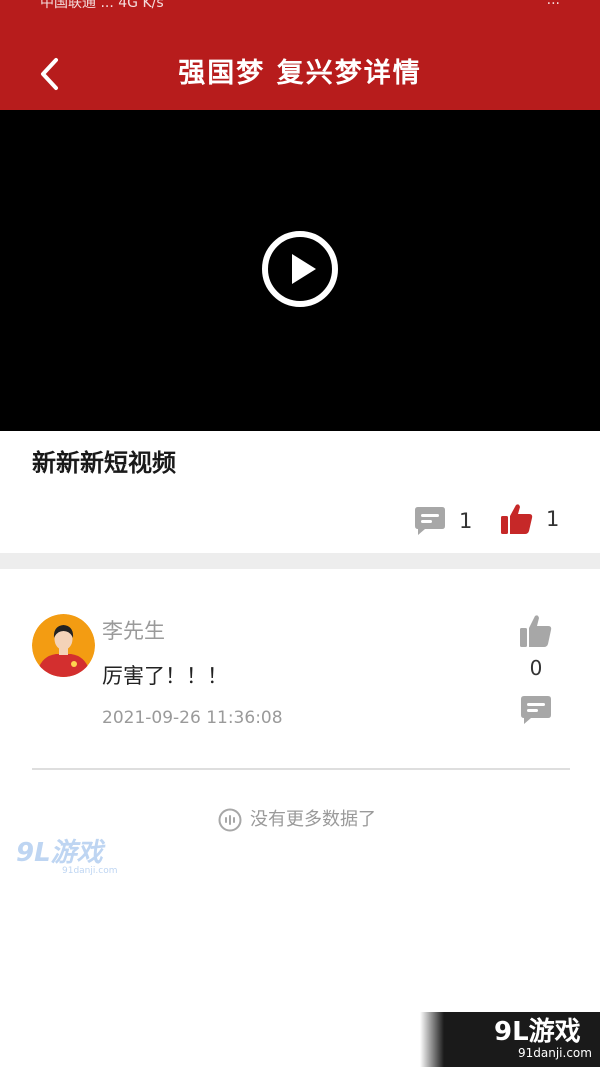 The image size is (600, 1067). I want to click on comment-reply-button, so click(536, 710).